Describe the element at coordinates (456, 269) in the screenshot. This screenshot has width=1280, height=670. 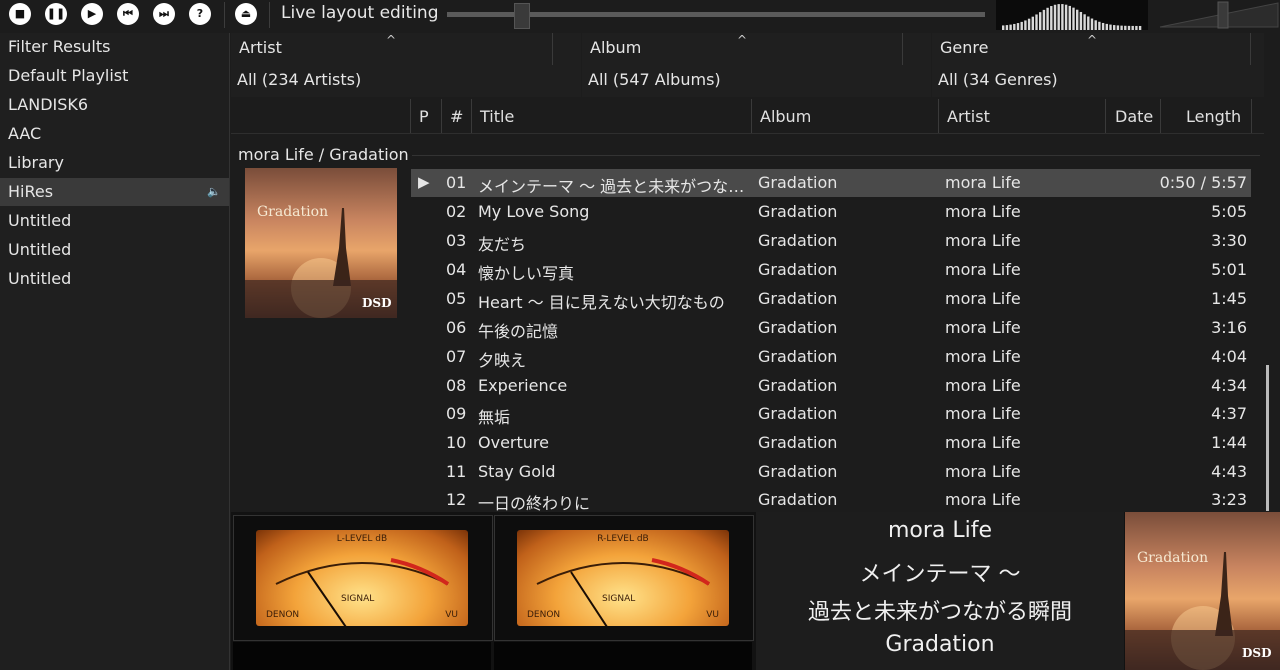
I see `track-number: 04` at that location.